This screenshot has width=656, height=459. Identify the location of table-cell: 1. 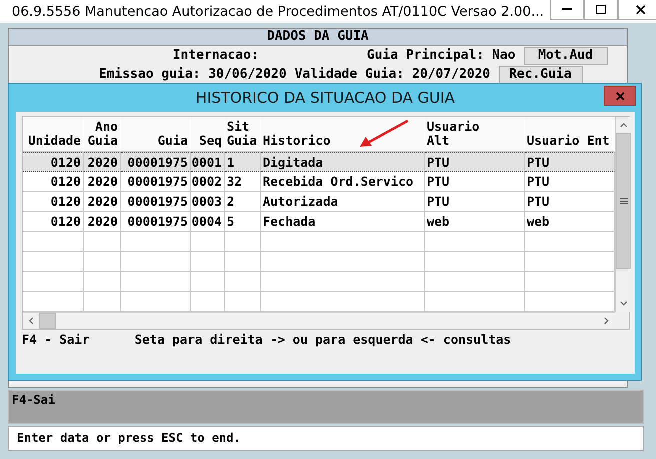
(243, 162).